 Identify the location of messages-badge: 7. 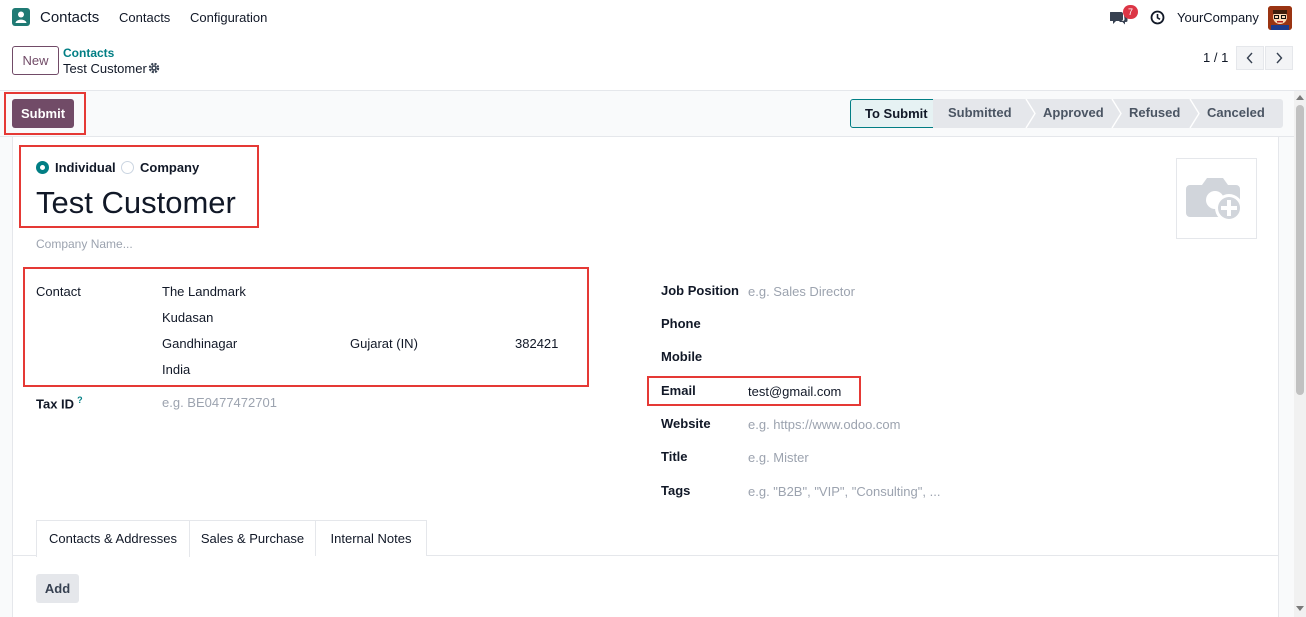
(1130, 12).